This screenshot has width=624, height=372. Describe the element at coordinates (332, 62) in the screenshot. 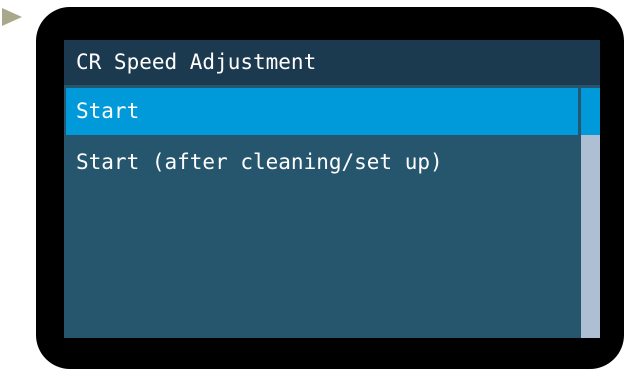

I see `title-bar: CR Speed Adjustment` at that location.